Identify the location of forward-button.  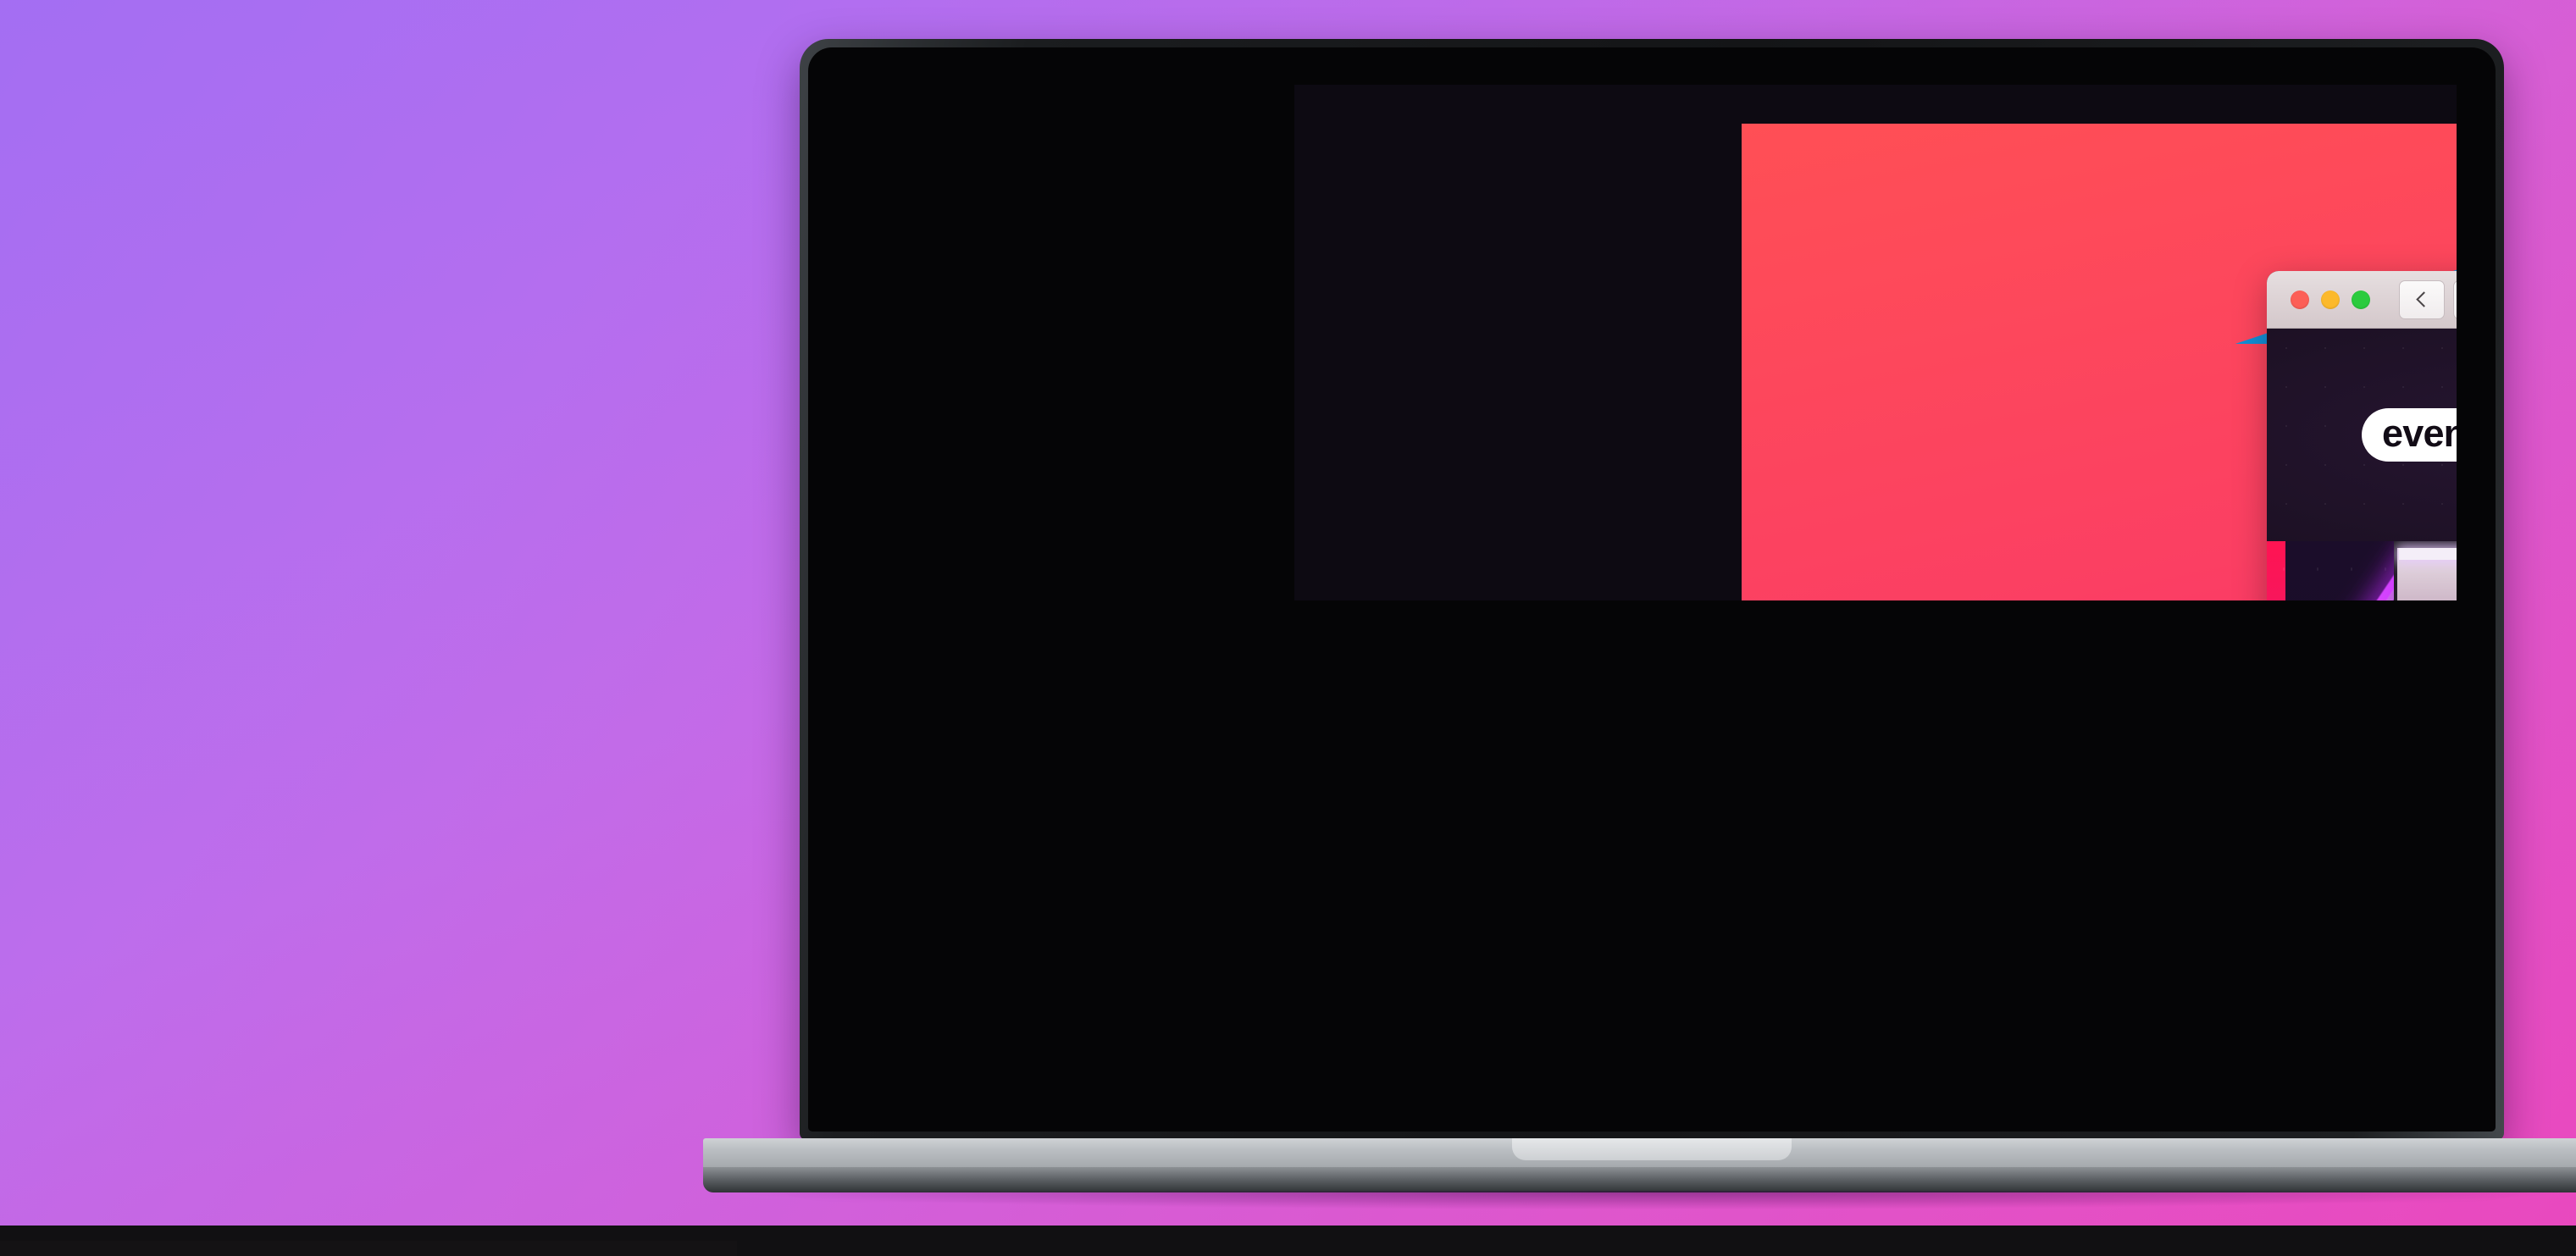
(2455, 299).